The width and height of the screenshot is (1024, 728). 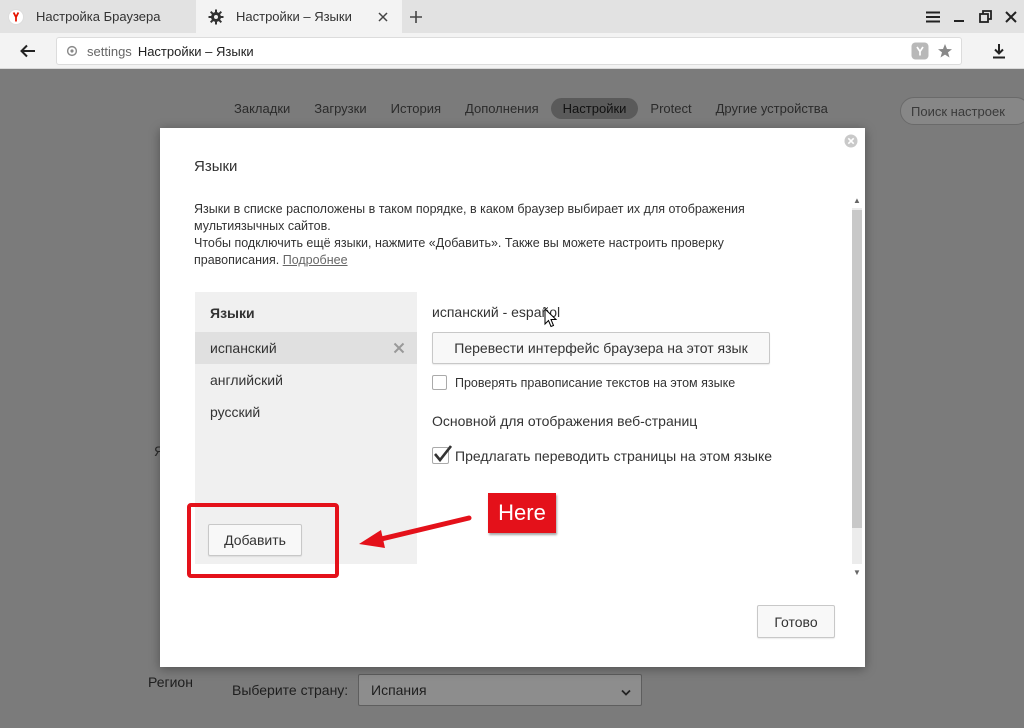 I want to click on dialog-title: Языки, so click(x=216, y=166).